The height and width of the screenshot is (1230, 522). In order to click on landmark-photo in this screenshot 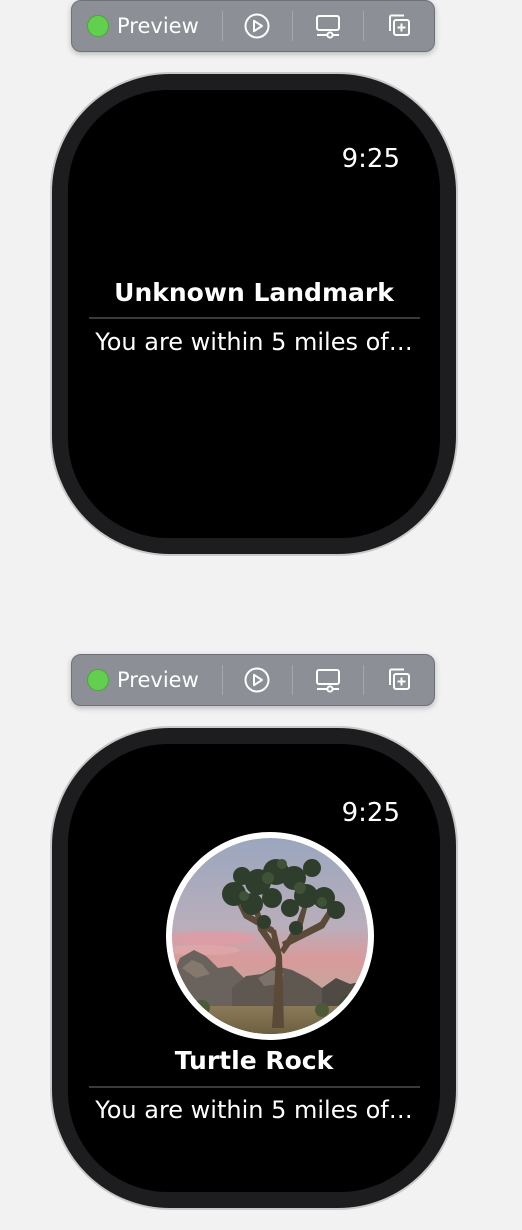, I will do `click(270, 936)`.